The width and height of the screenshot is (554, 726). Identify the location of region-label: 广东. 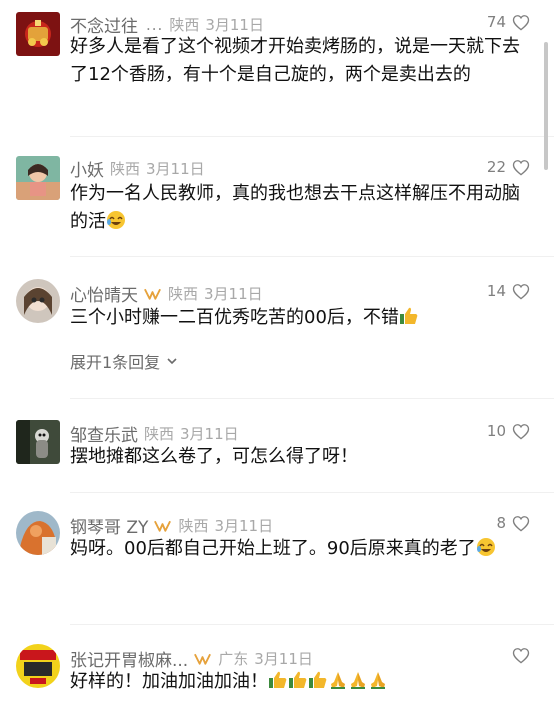
(233, 659).